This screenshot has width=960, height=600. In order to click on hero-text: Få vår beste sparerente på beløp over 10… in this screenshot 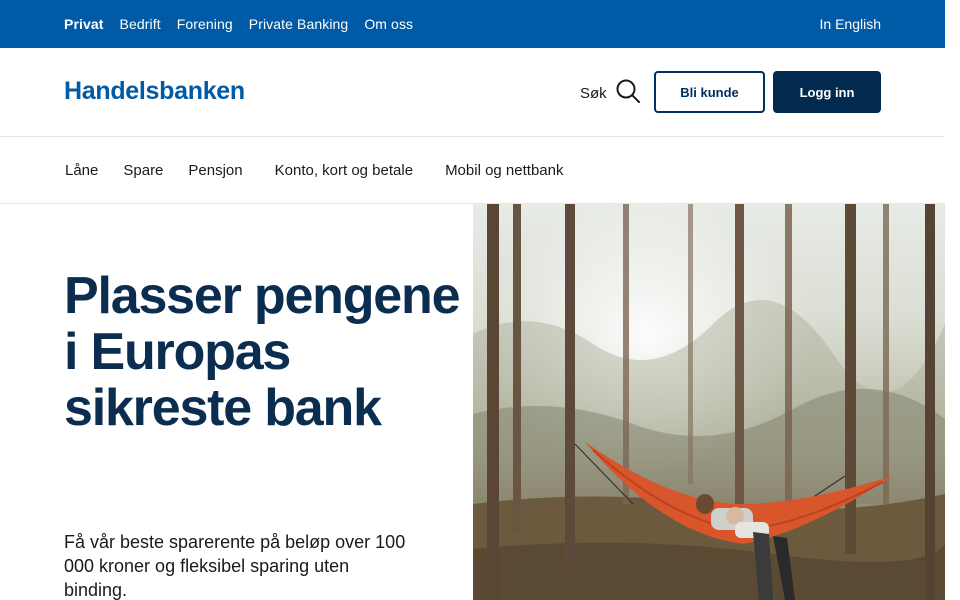, I will do `click(235, 566)`.